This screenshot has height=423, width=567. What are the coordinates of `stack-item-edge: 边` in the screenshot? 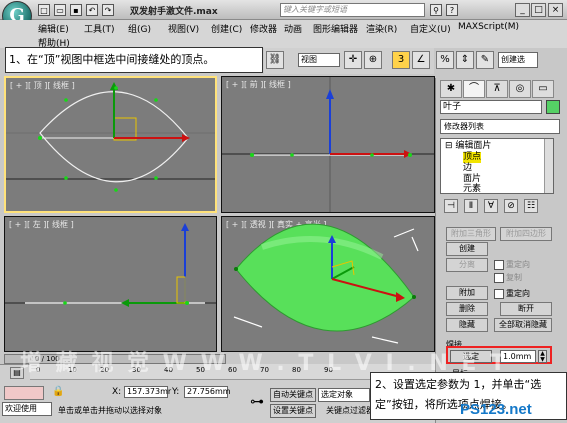 It's located at (467, 168).